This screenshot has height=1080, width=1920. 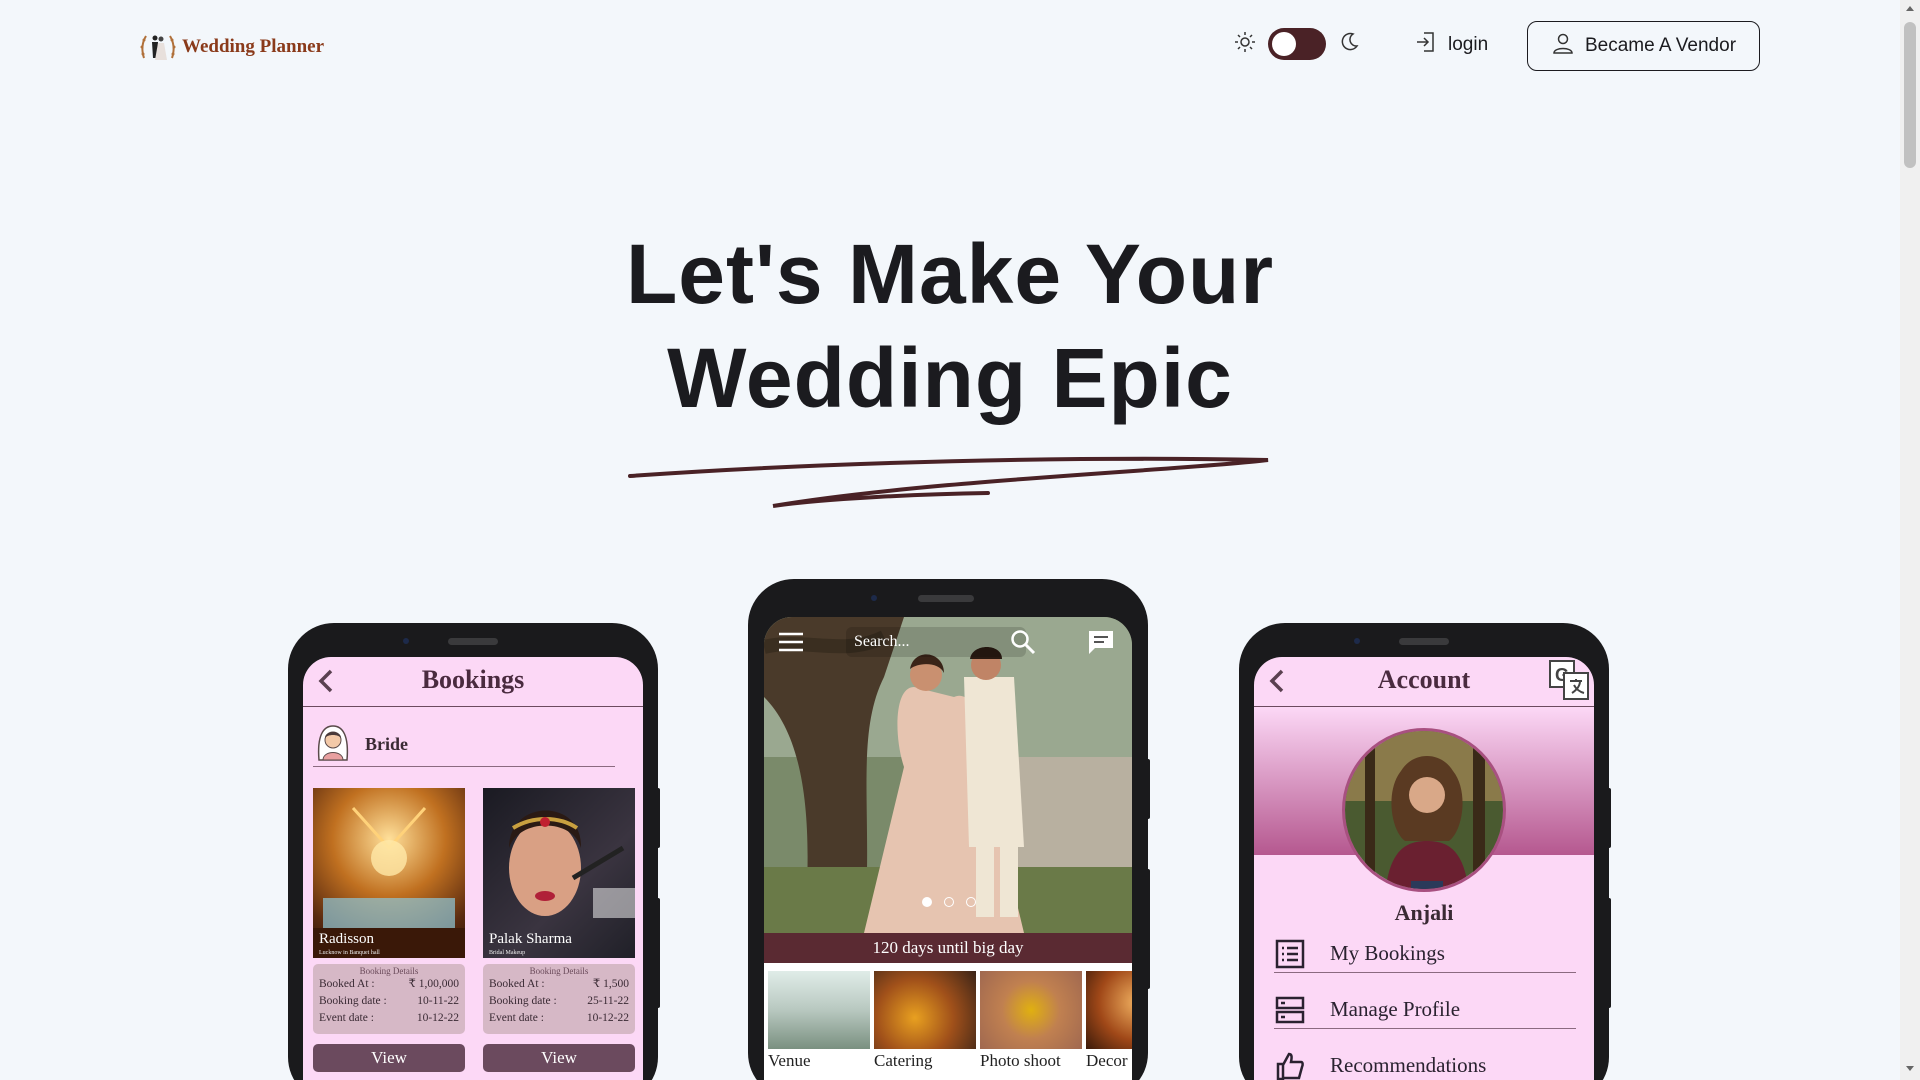 I want to click on category-label: Catering, so click(x=903, y=1060).